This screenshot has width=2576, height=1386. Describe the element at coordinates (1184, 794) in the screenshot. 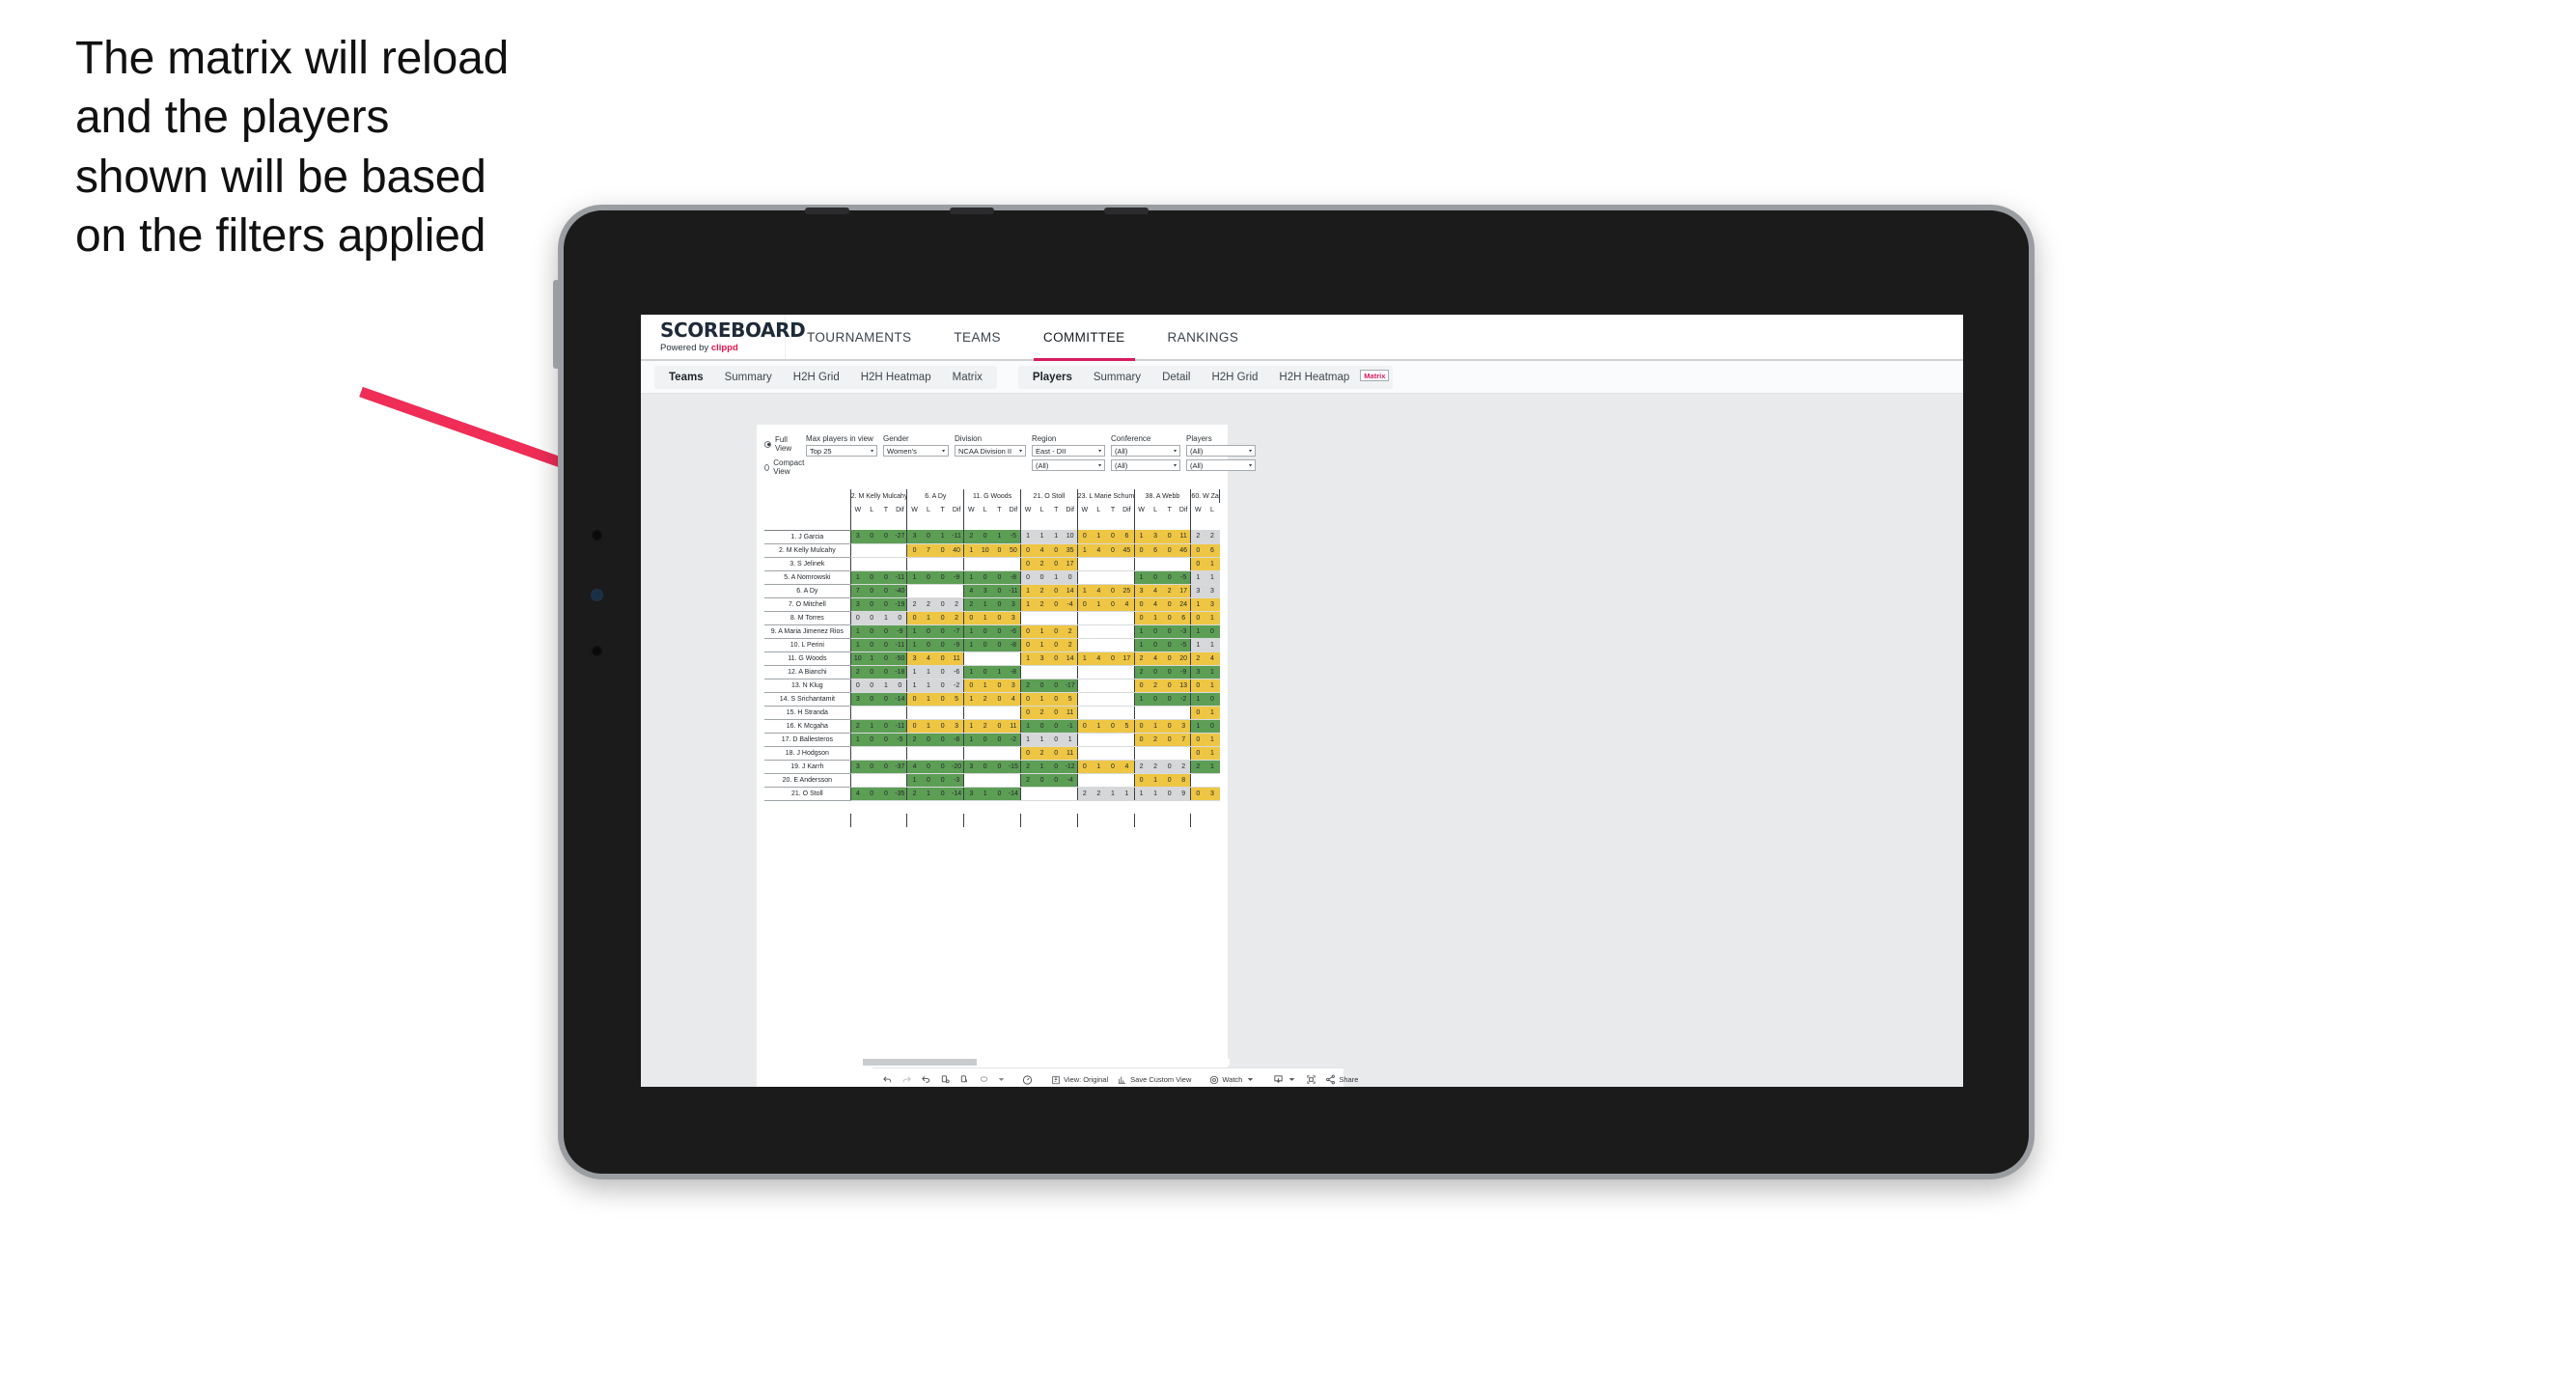

I see `matrix-cell: 9` at that location.